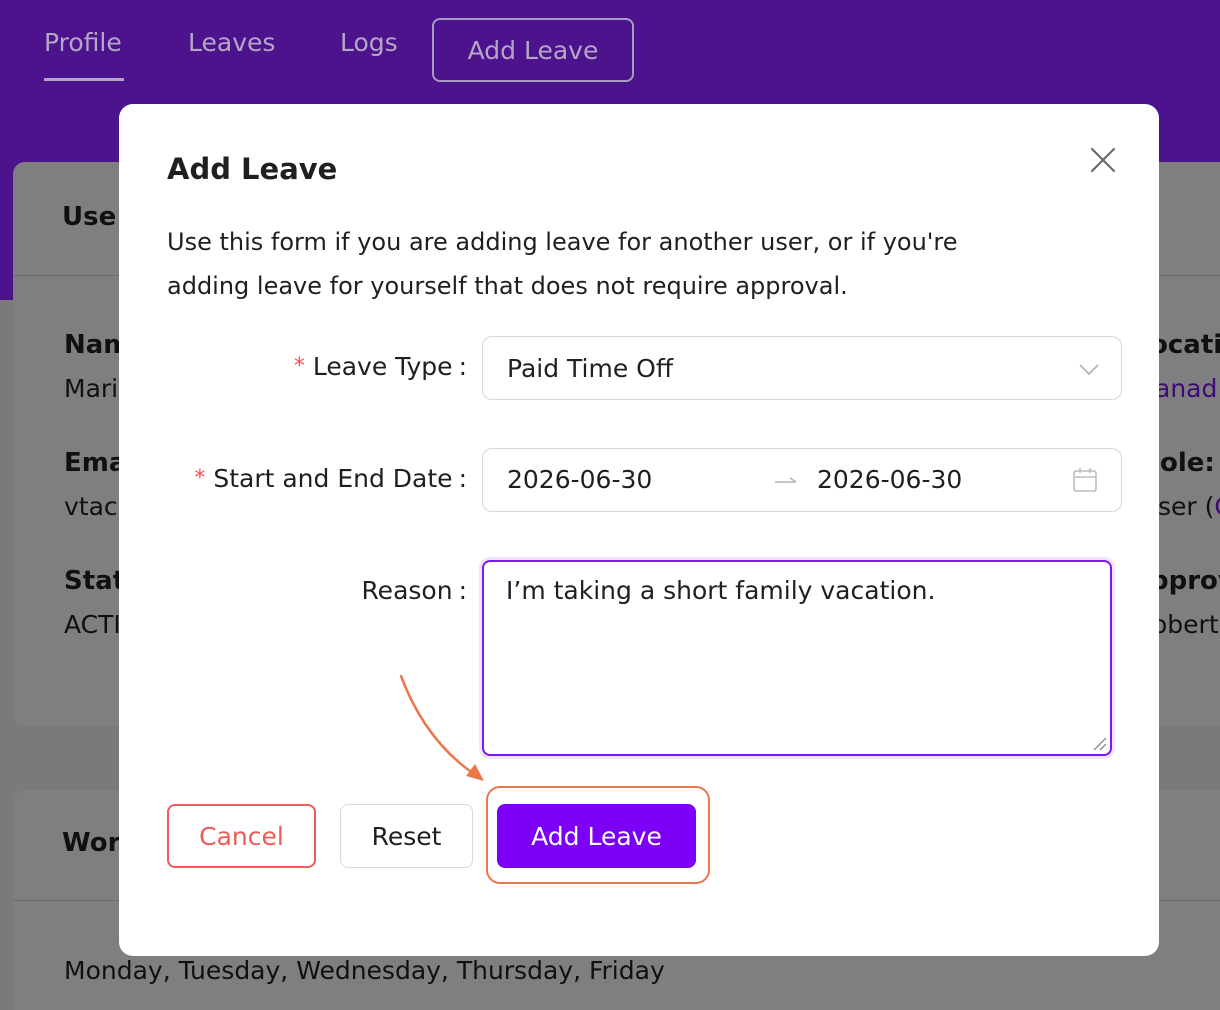 The width and height of the screenshot is (1220, 1010). Describe the element at coordinates (1185, 345) in the screenshot. I see `location-label: ocati` at that location.